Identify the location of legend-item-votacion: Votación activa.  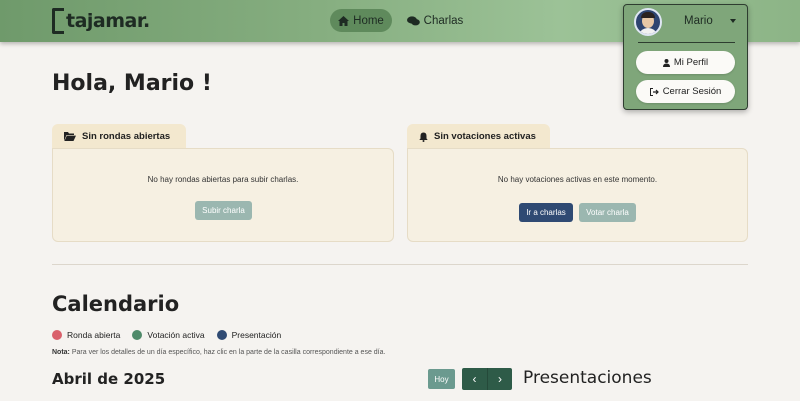
(168, 335).